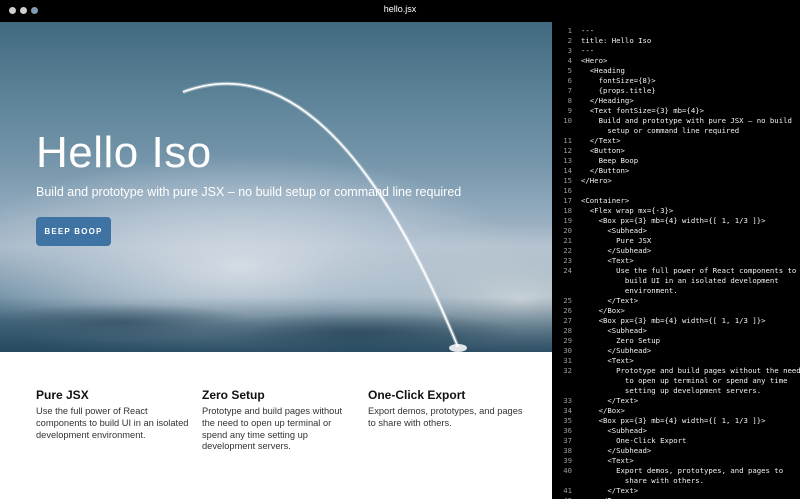 Image resolution: width=800 pixels, height=499 pixels. I want to click on code-line: 39 <Text>, so click(676, 461).